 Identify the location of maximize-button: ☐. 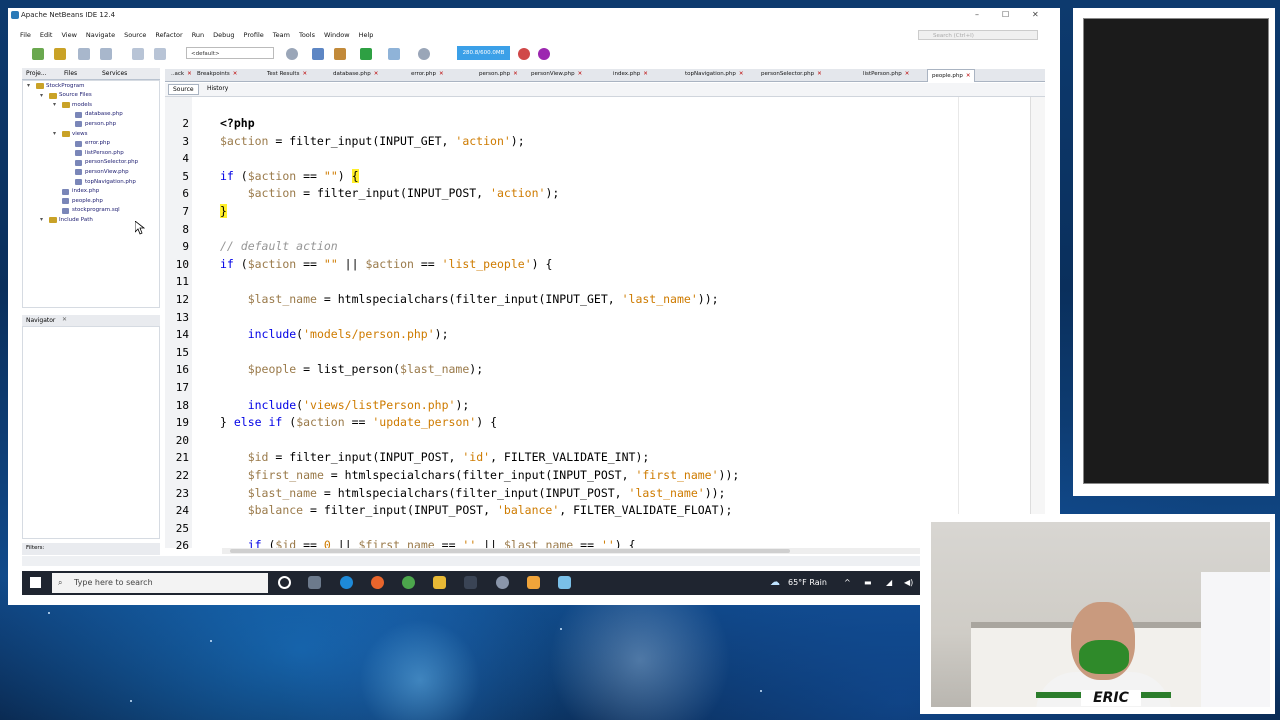
(1005, 14).